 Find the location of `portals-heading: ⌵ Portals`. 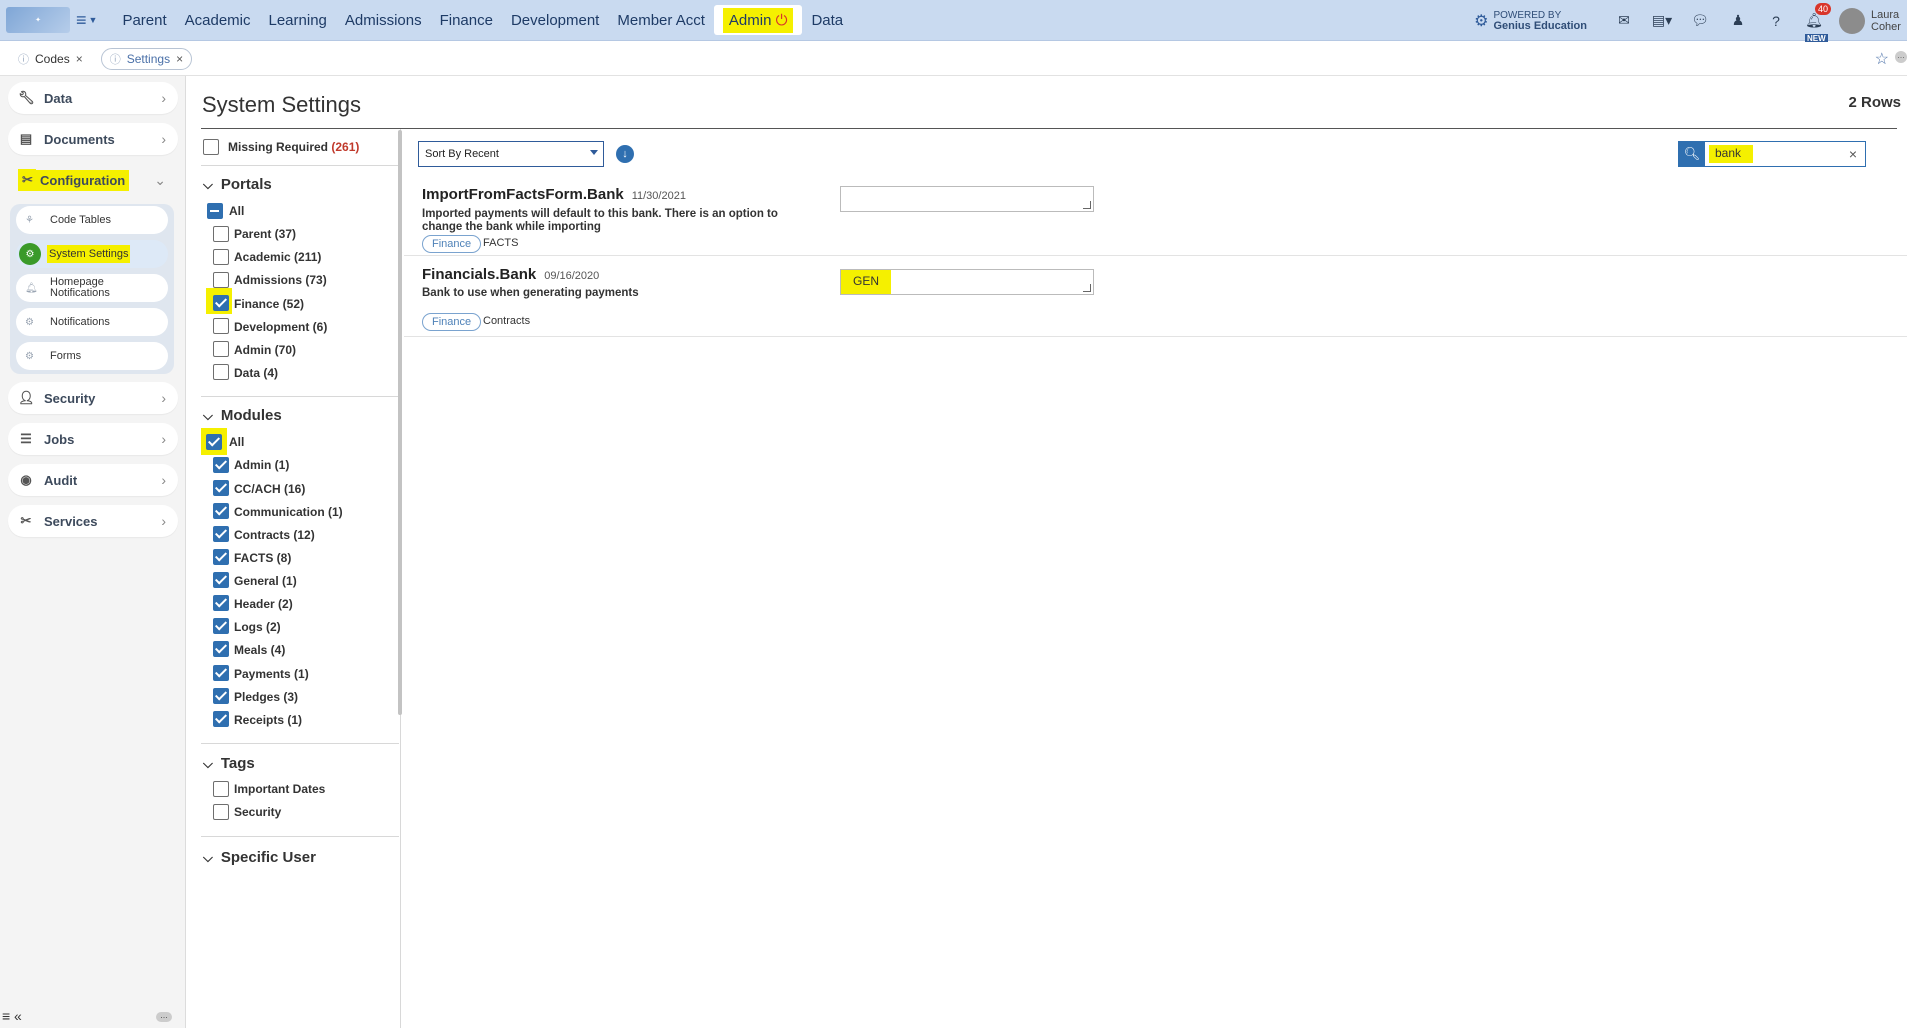

portals-heading: ⌵ Portals is located at coordinates (237, 184).